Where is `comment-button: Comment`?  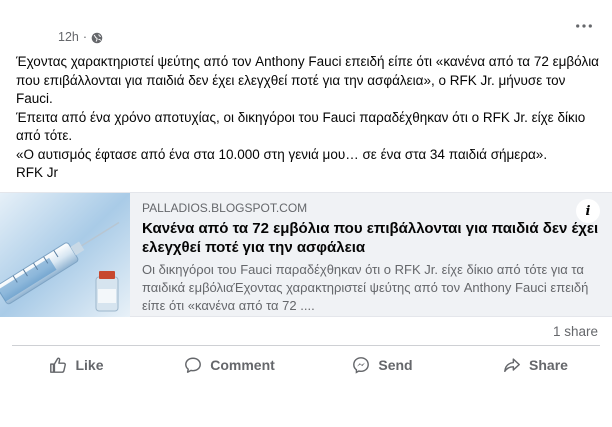
comment-button: Comment is located at coordinates (229, 365).